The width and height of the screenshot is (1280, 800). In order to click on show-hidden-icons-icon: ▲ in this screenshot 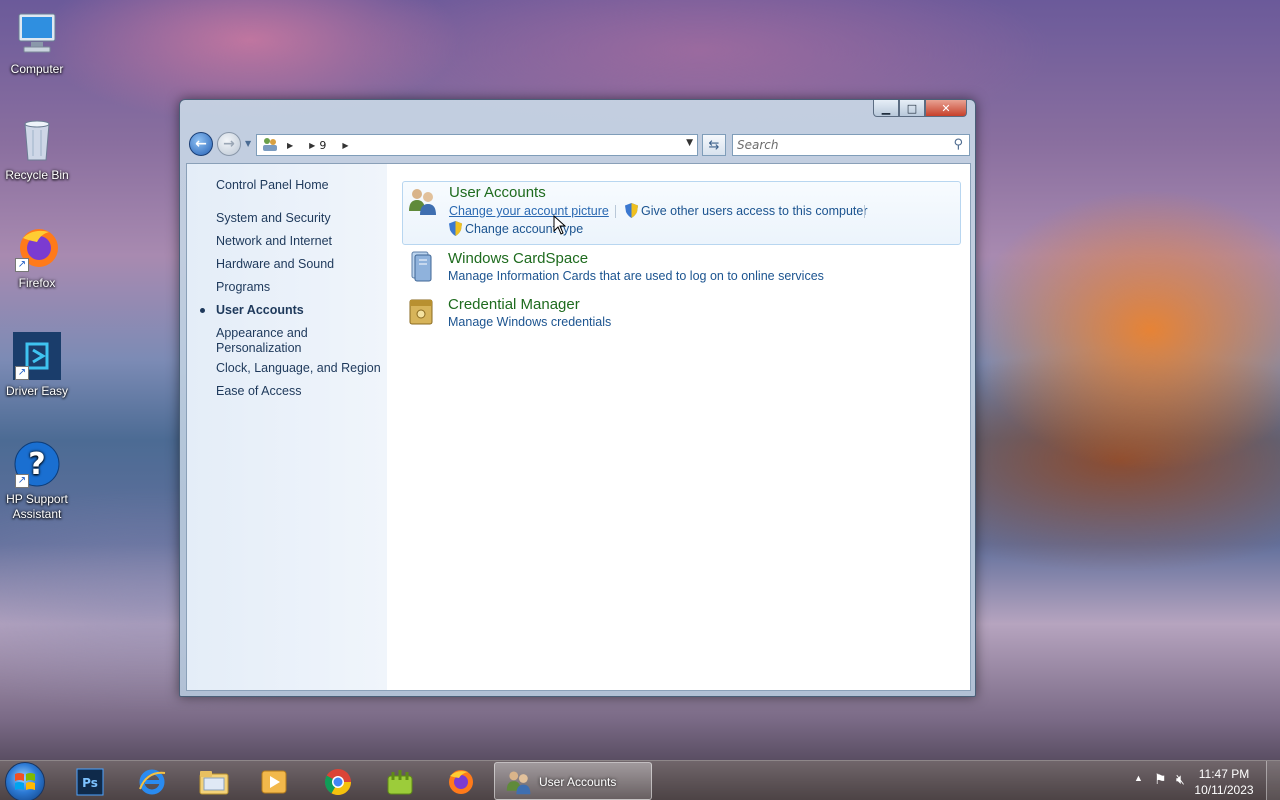, I will do `click(1138, 778)`.